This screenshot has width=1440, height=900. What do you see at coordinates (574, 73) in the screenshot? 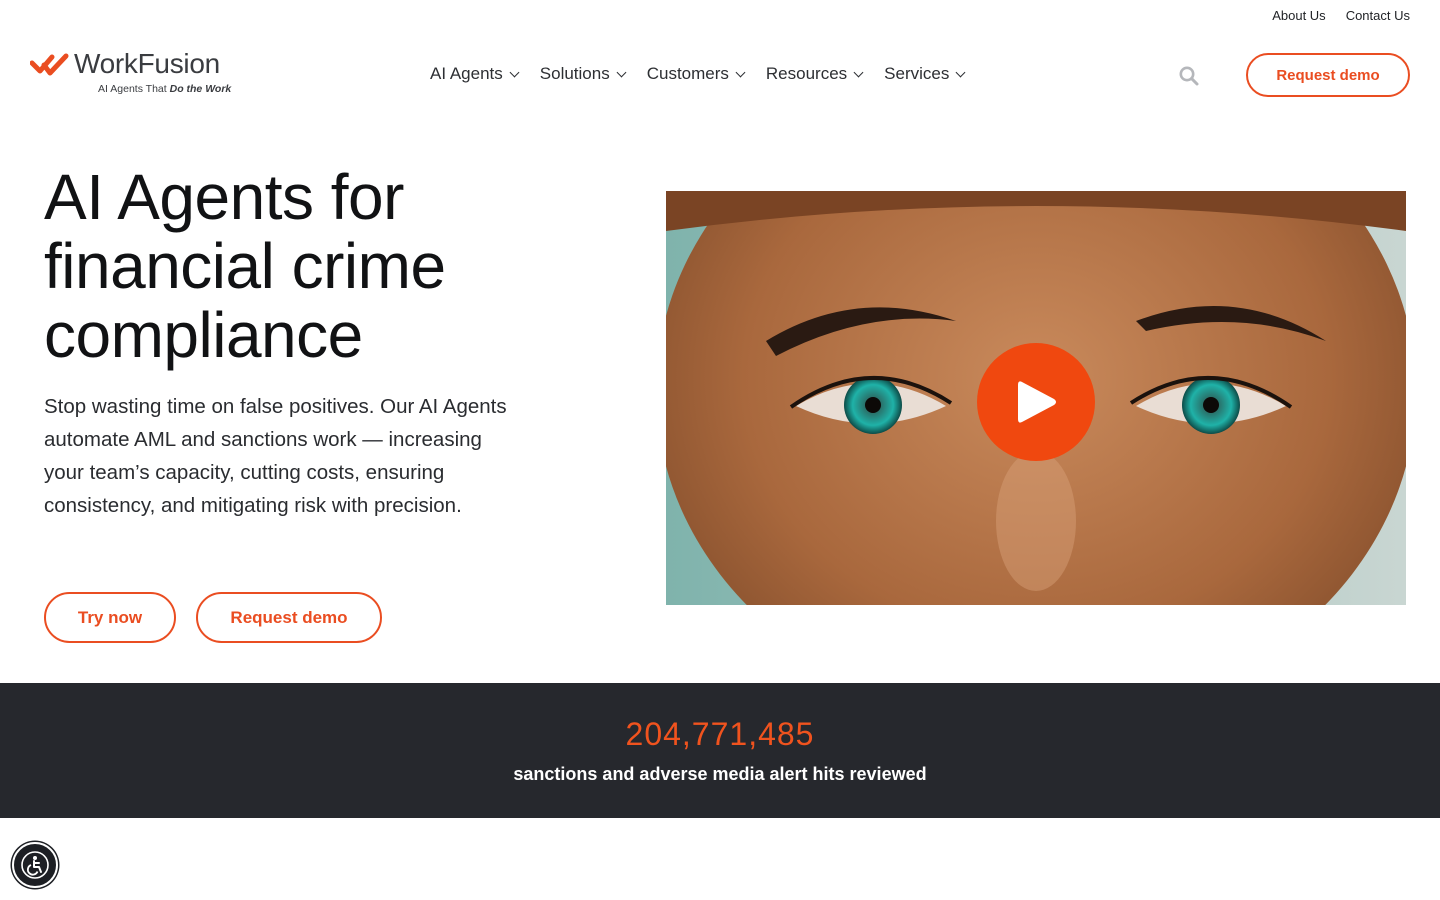
I see `nav-item-label: Solutions` at bounding box center [574, 73].